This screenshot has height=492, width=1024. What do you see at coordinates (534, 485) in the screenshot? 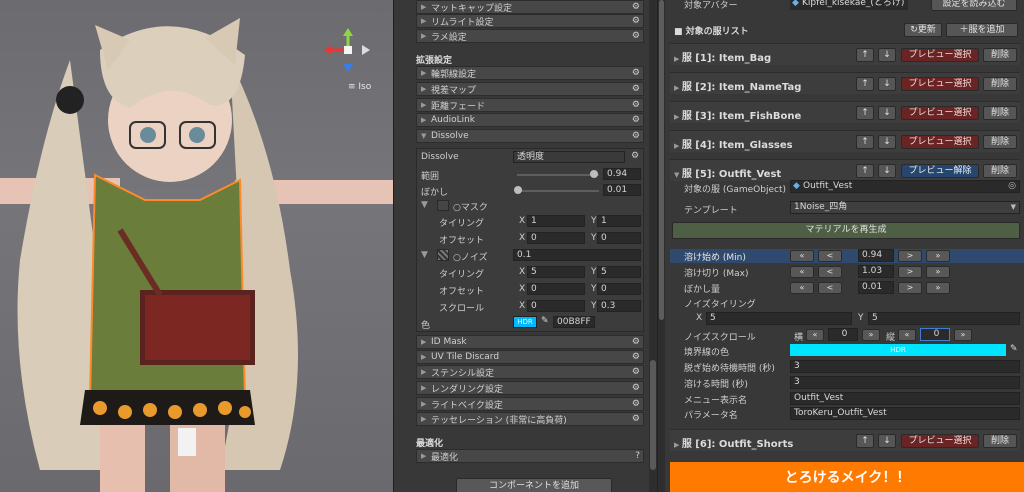
I see `add-component-button: コンポーネントを追加` at bounding box center [534, 485].